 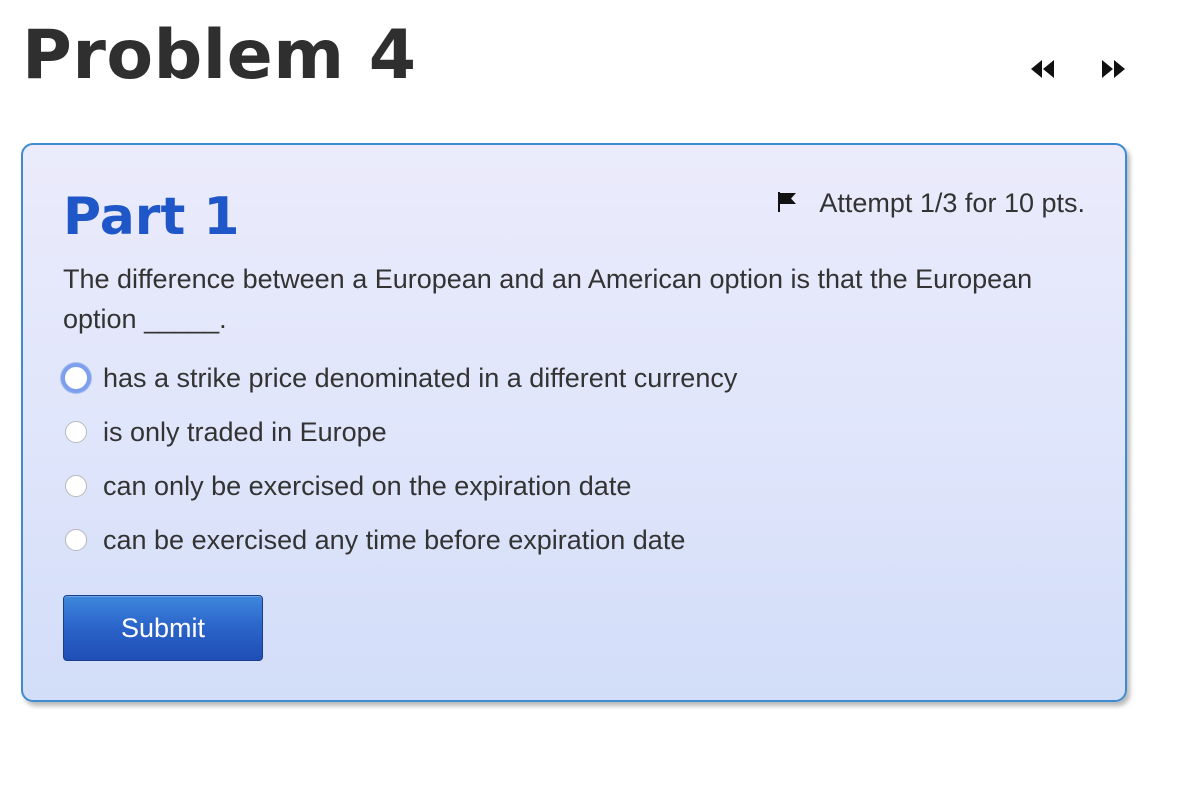 I want to click on choice-option-2: is only traded in Europe, so click(x=400, y=432).